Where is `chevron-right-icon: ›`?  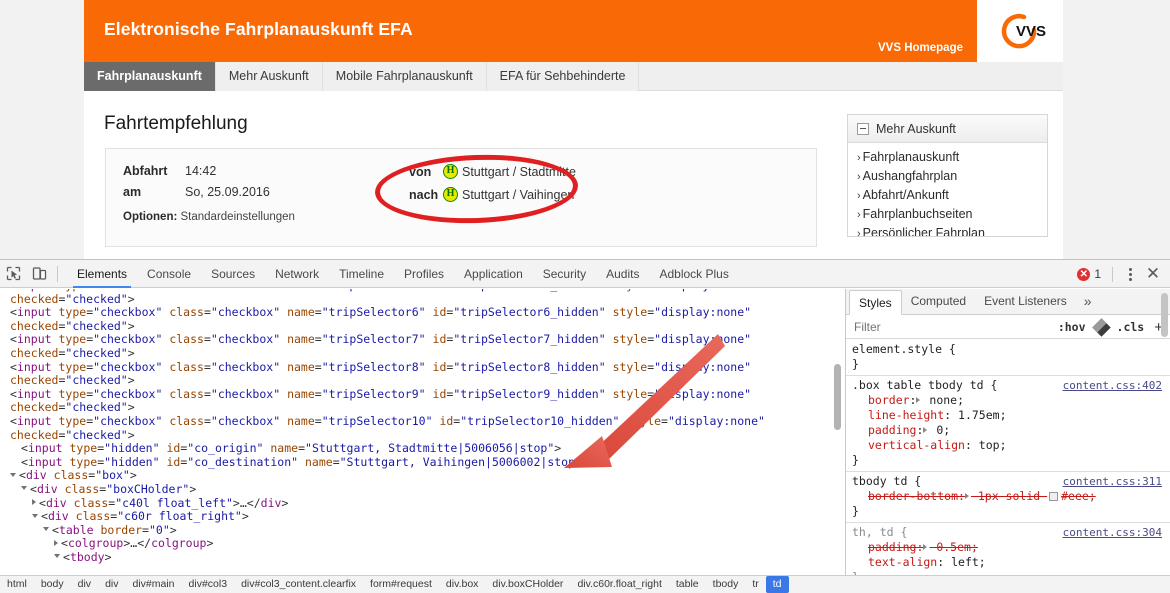
chevron-right-icon: › is located at coordinates (859, 215).